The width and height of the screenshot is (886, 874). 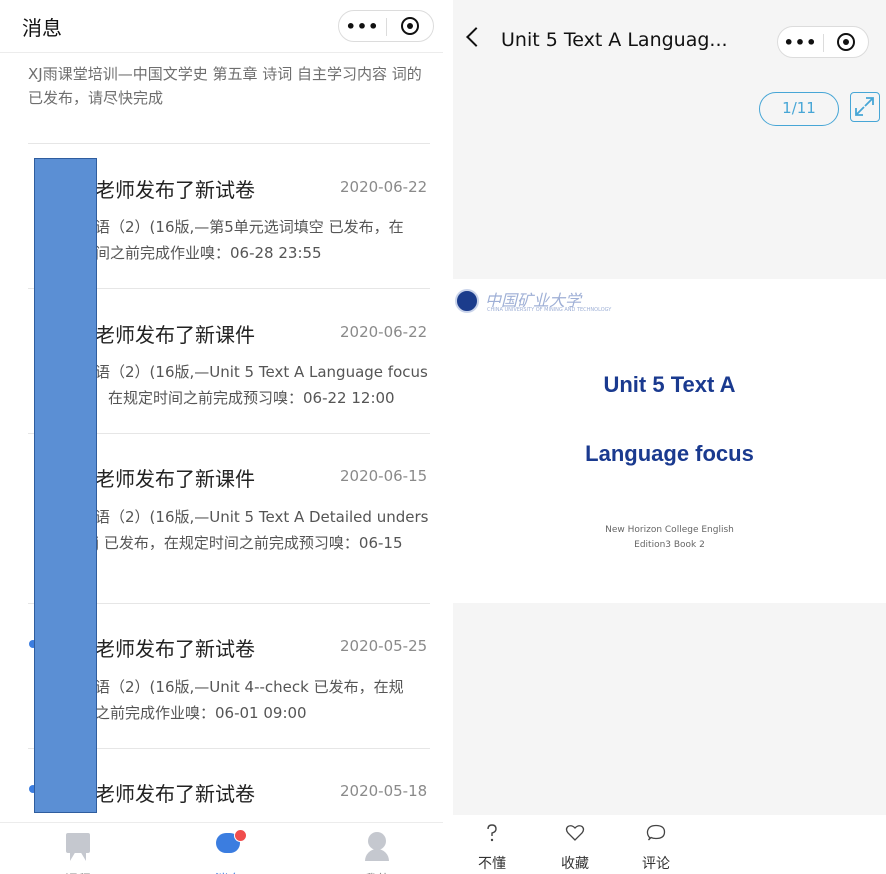 What do you see at coordinates (221, 848) in the screenshot?
I see `tab-bar: 课程 消息 我的` at bounding box center [221, 848].